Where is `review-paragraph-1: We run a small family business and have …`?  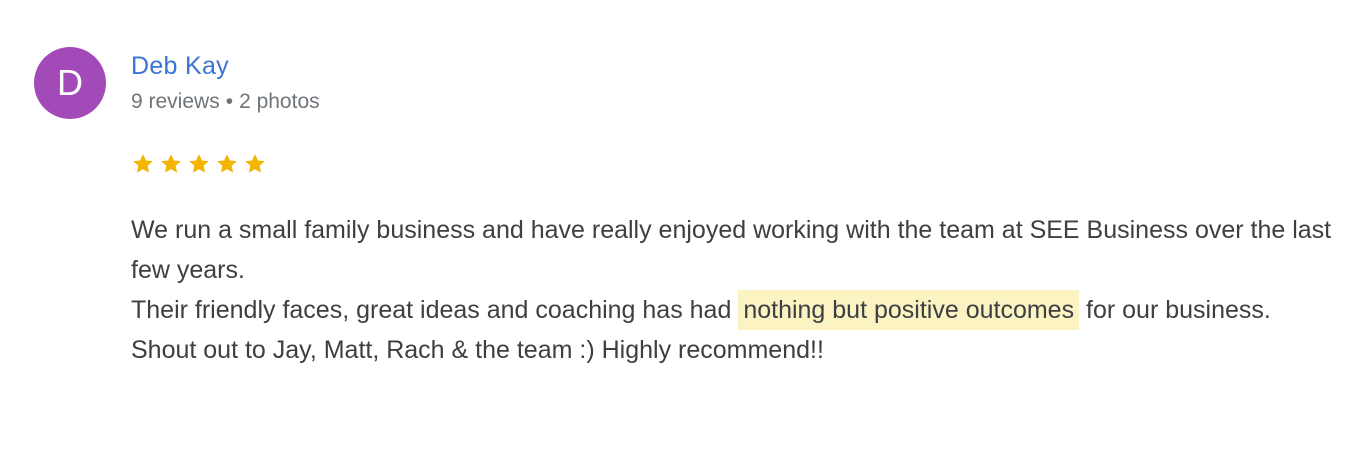 review-paragraph-1: We run a small family business and have … is located at coordinates (731, 250).